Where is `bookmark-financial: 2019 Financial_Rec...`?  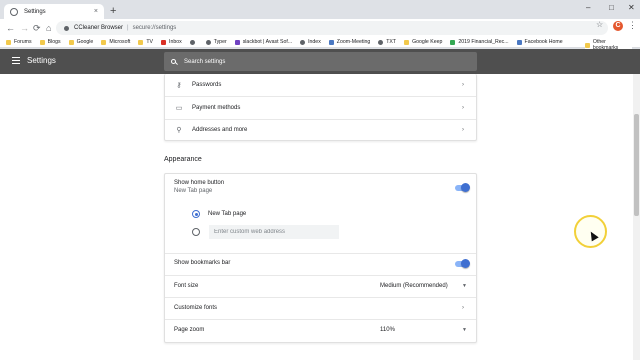 bookmark-financial: 2019 Financial_Rec... is located at coordinates (479, 42).